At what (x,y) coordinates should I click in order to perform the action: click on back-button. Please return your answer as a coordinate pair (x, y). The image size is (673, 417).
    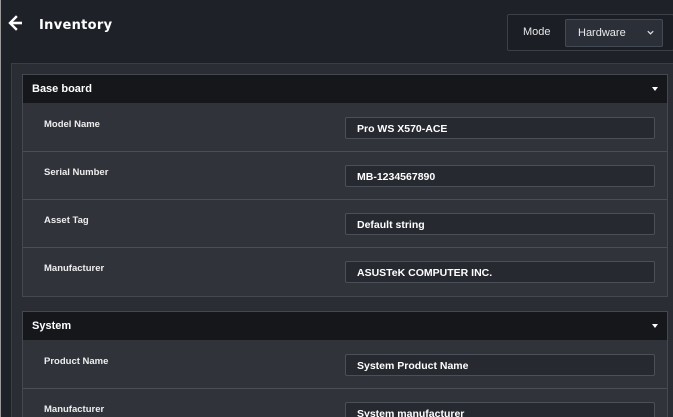
    Looking at the image, I should click on (16, 23).